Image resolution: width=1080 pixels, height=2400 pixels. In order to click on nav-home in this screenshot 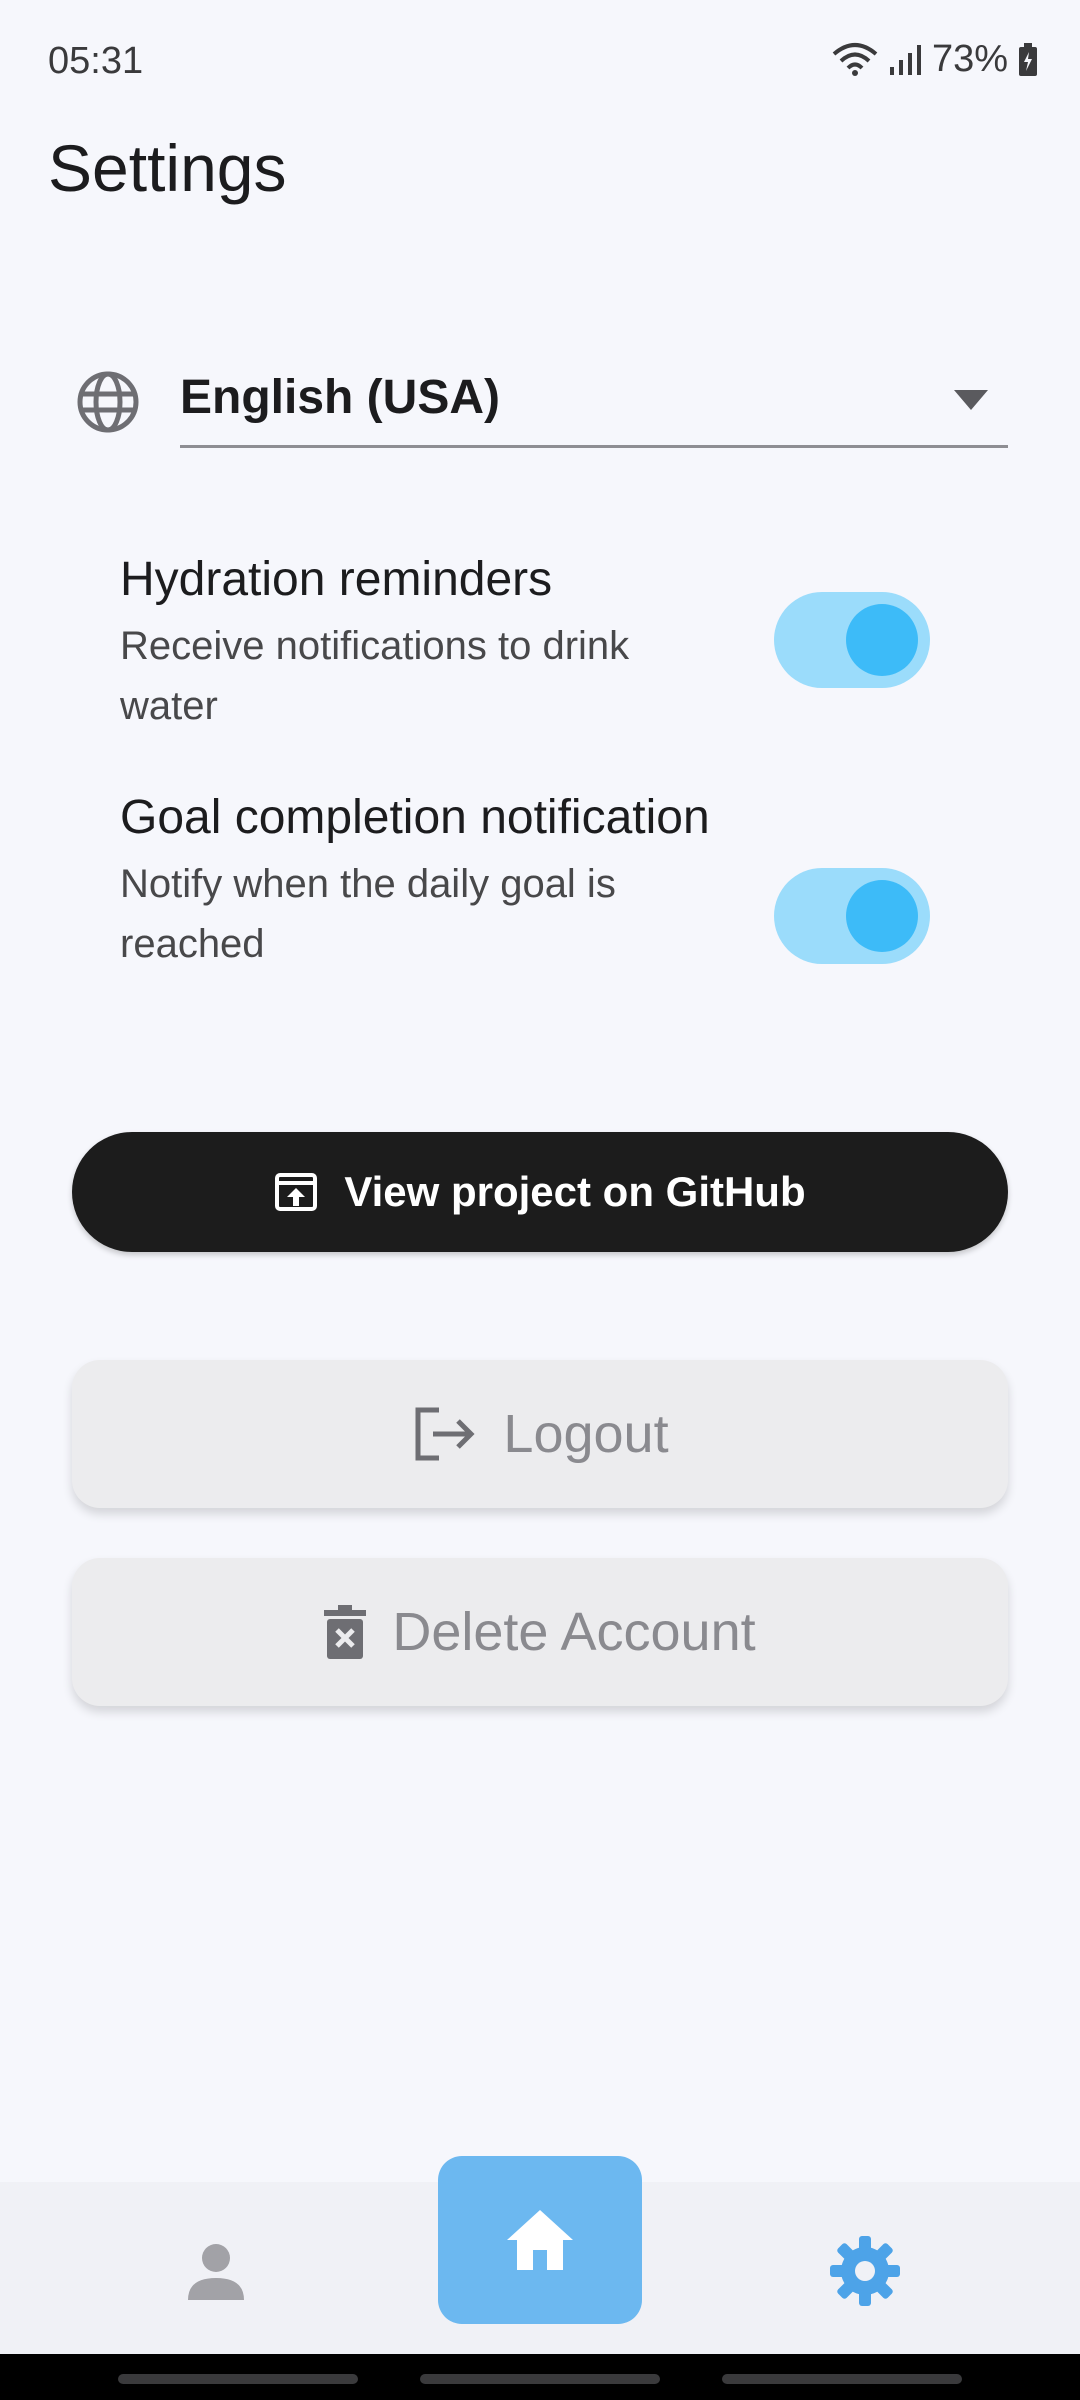, I will do `click(540, 2240)`.